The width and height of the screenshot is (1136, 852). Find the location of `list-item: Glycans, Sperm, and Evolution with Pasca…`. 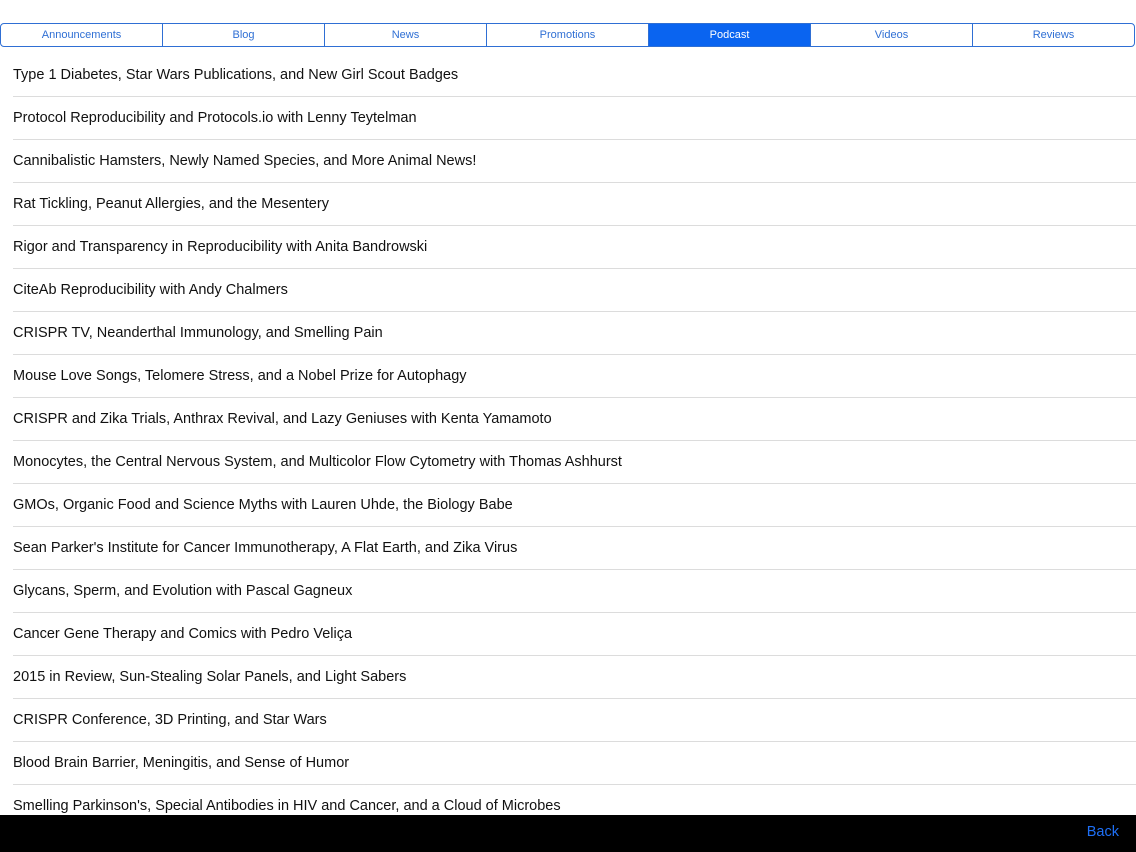

list-item: Glycans, Sperm, and Evolution with Pasca… is located at coordinates (574, 591).